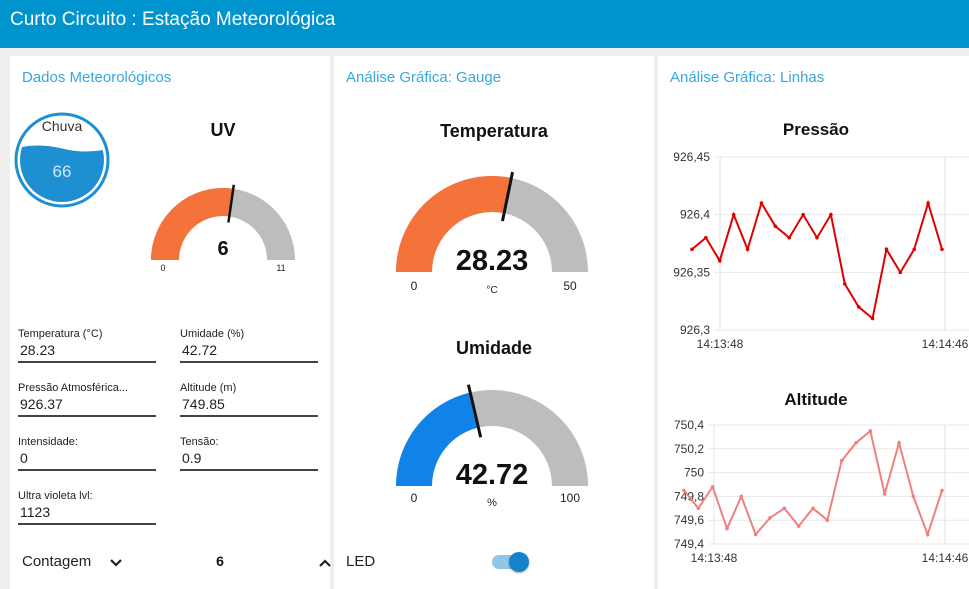  Describe the element at coordinates (519, 562) in the screenshot. I see `toggle-thumb` at that location.